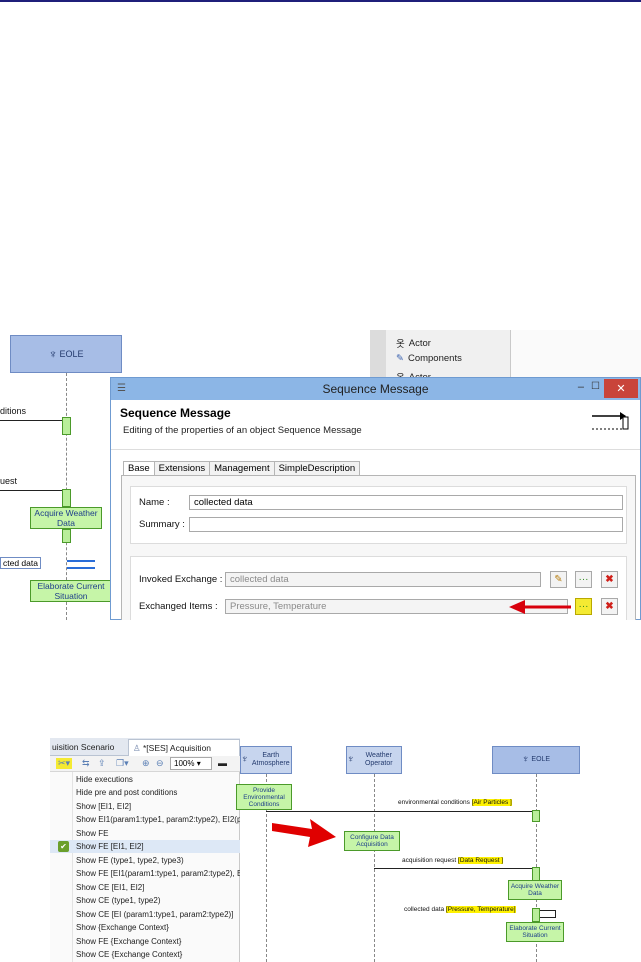 Image resolution: width=641 pixels, height=962 pixels. What do you see at coordinates (383, 579) in the screenshot?
I see `invoked-exchange-field: collected data` at bounding box center [383, 579].